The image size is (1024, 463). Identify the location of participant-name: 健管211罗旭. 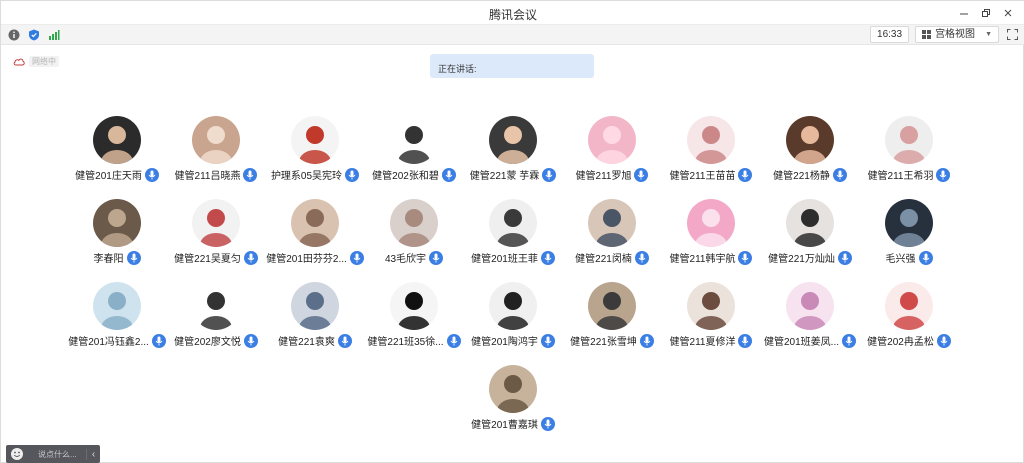
(603, 176).